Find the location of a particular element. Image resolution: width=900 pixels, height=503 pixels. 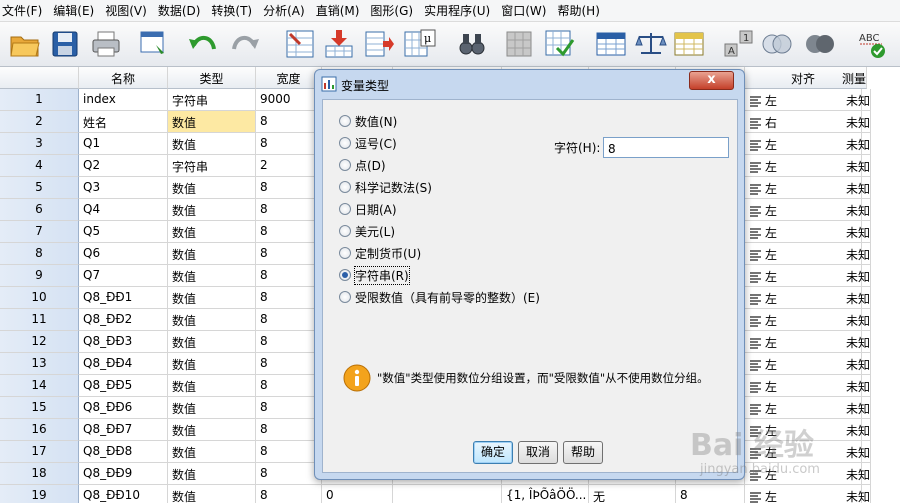

type-option: 点(D) is located at coordinates (362, 165).